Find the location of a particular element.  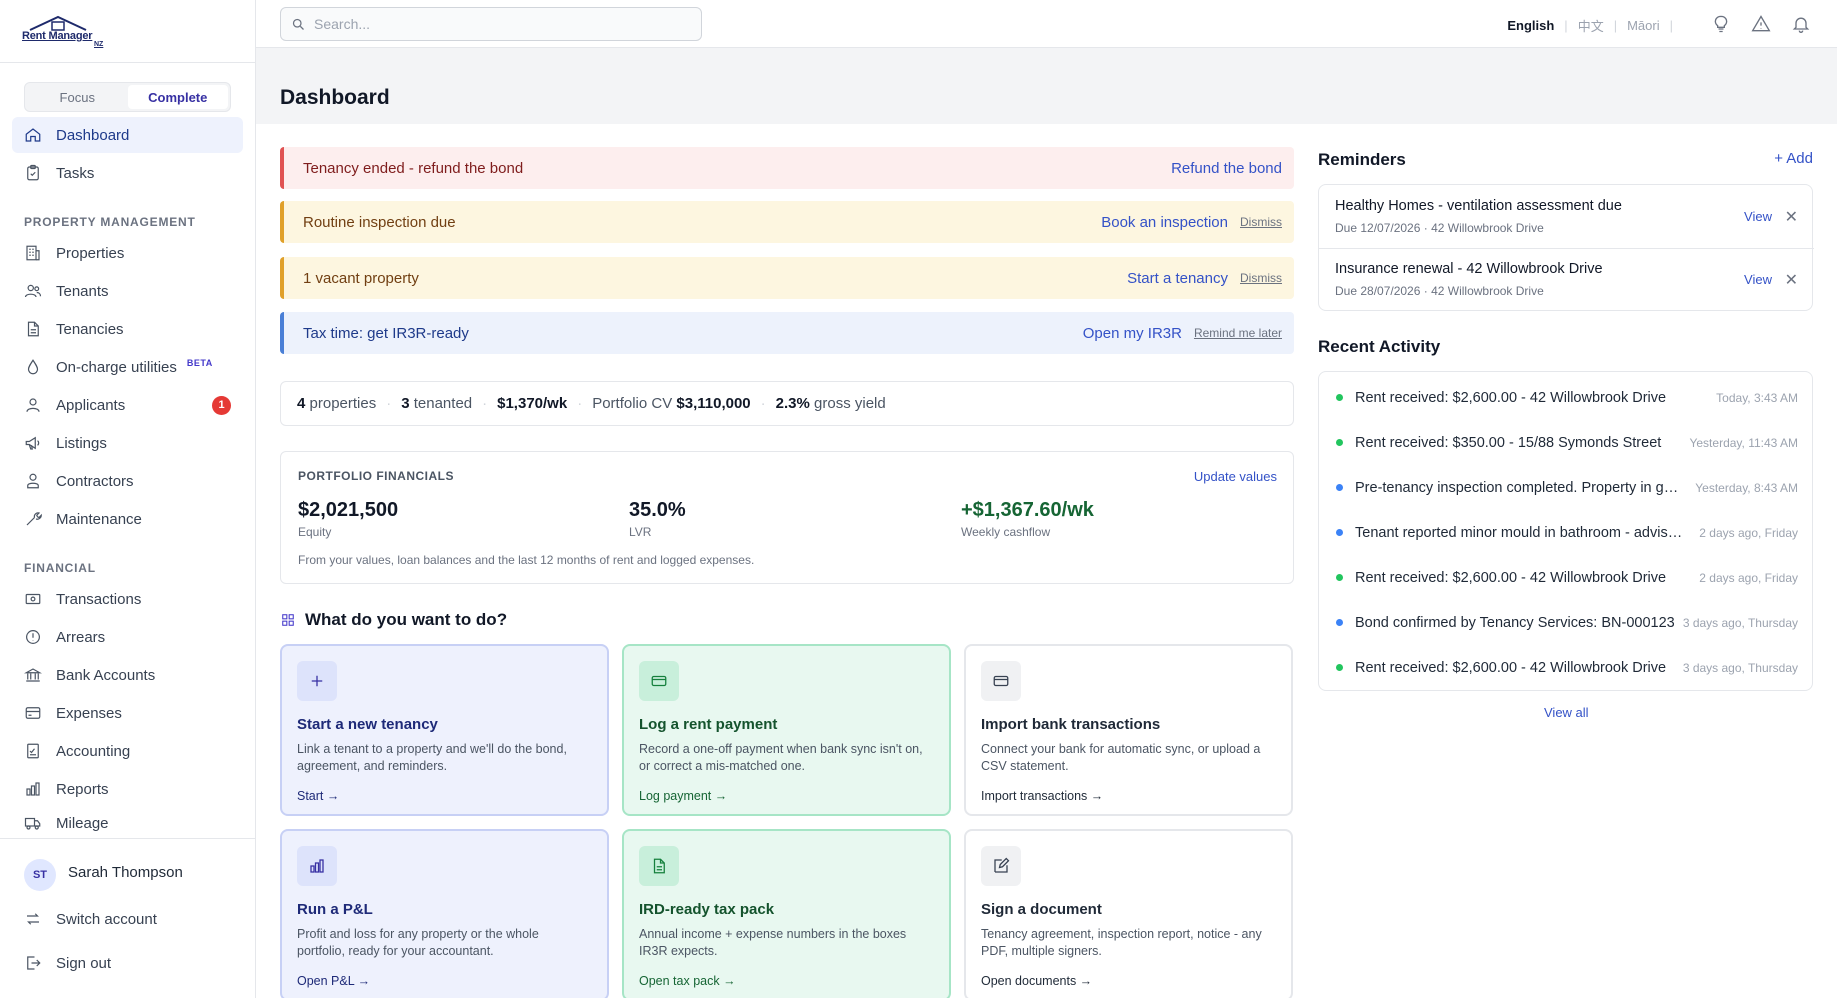

mode-complete-button: Complete is located at coordinates (177, 97).